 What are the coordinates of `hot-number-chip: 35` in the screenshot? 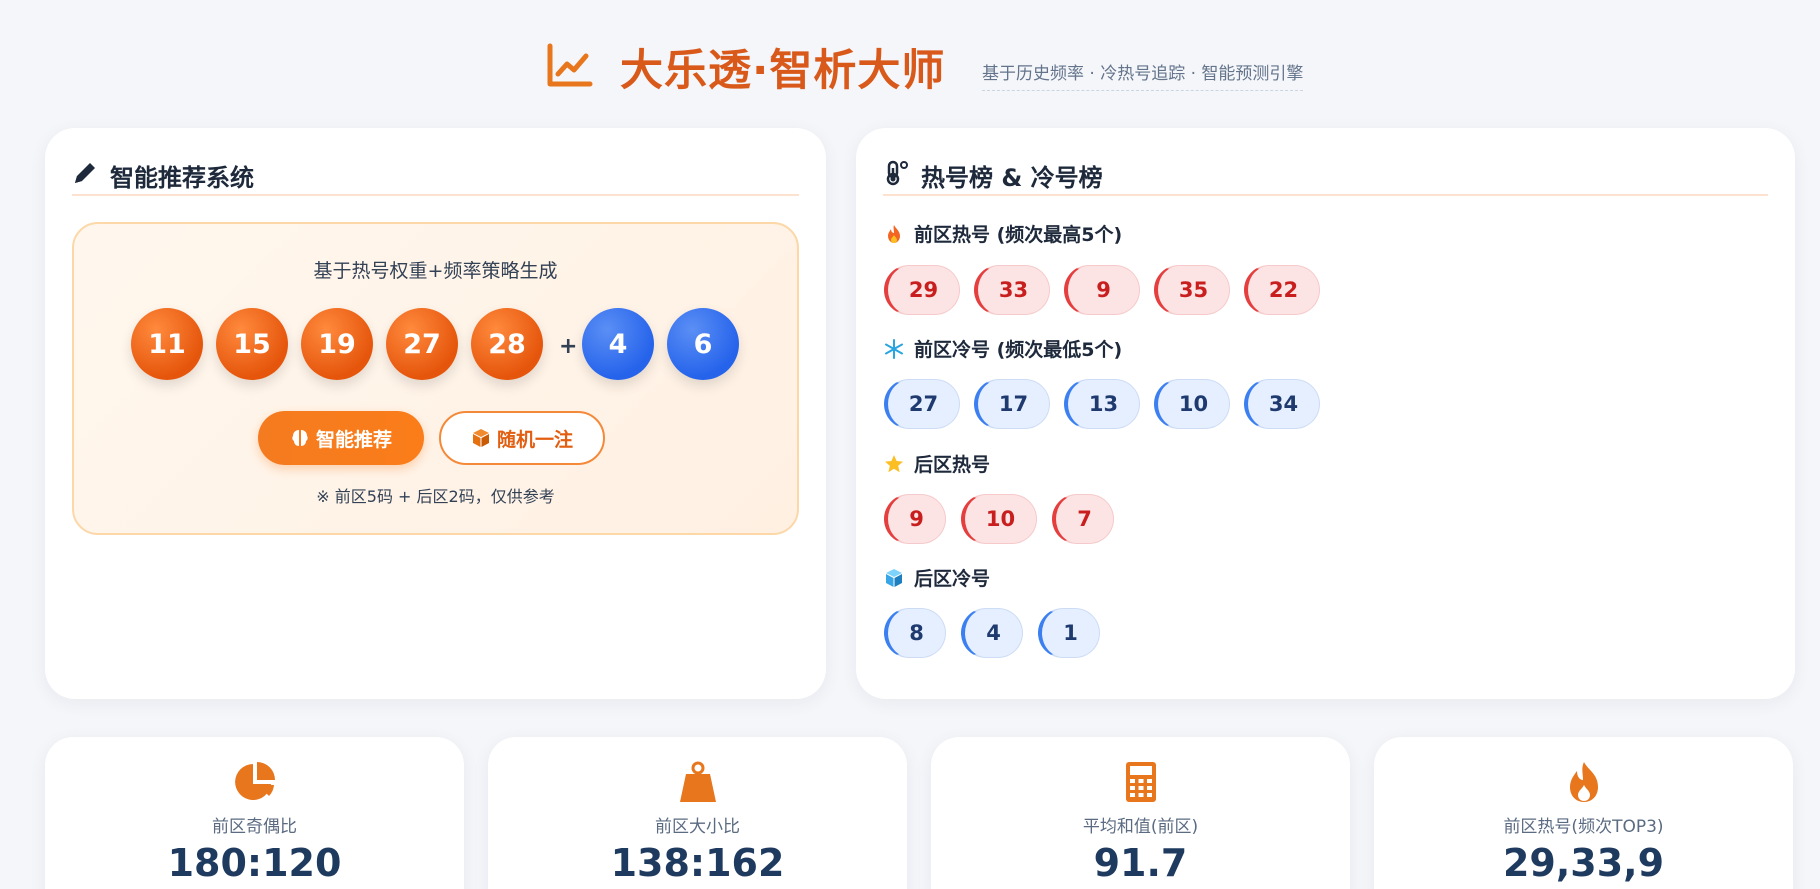 It's located at (1192, 290).